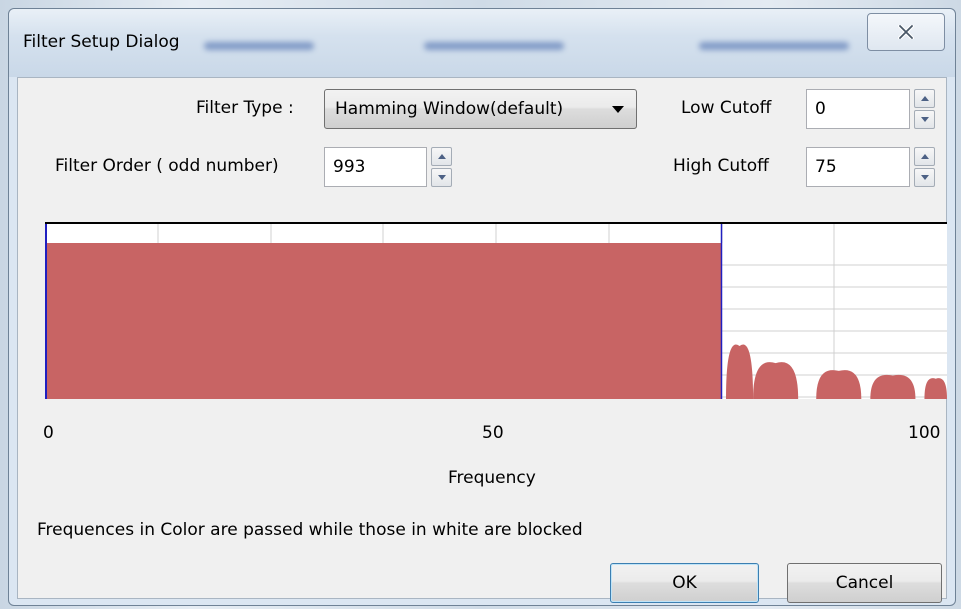  Describe the element at coordinates (924, 433) in the screenshot. I see `x-tick-label: 100` at that location.